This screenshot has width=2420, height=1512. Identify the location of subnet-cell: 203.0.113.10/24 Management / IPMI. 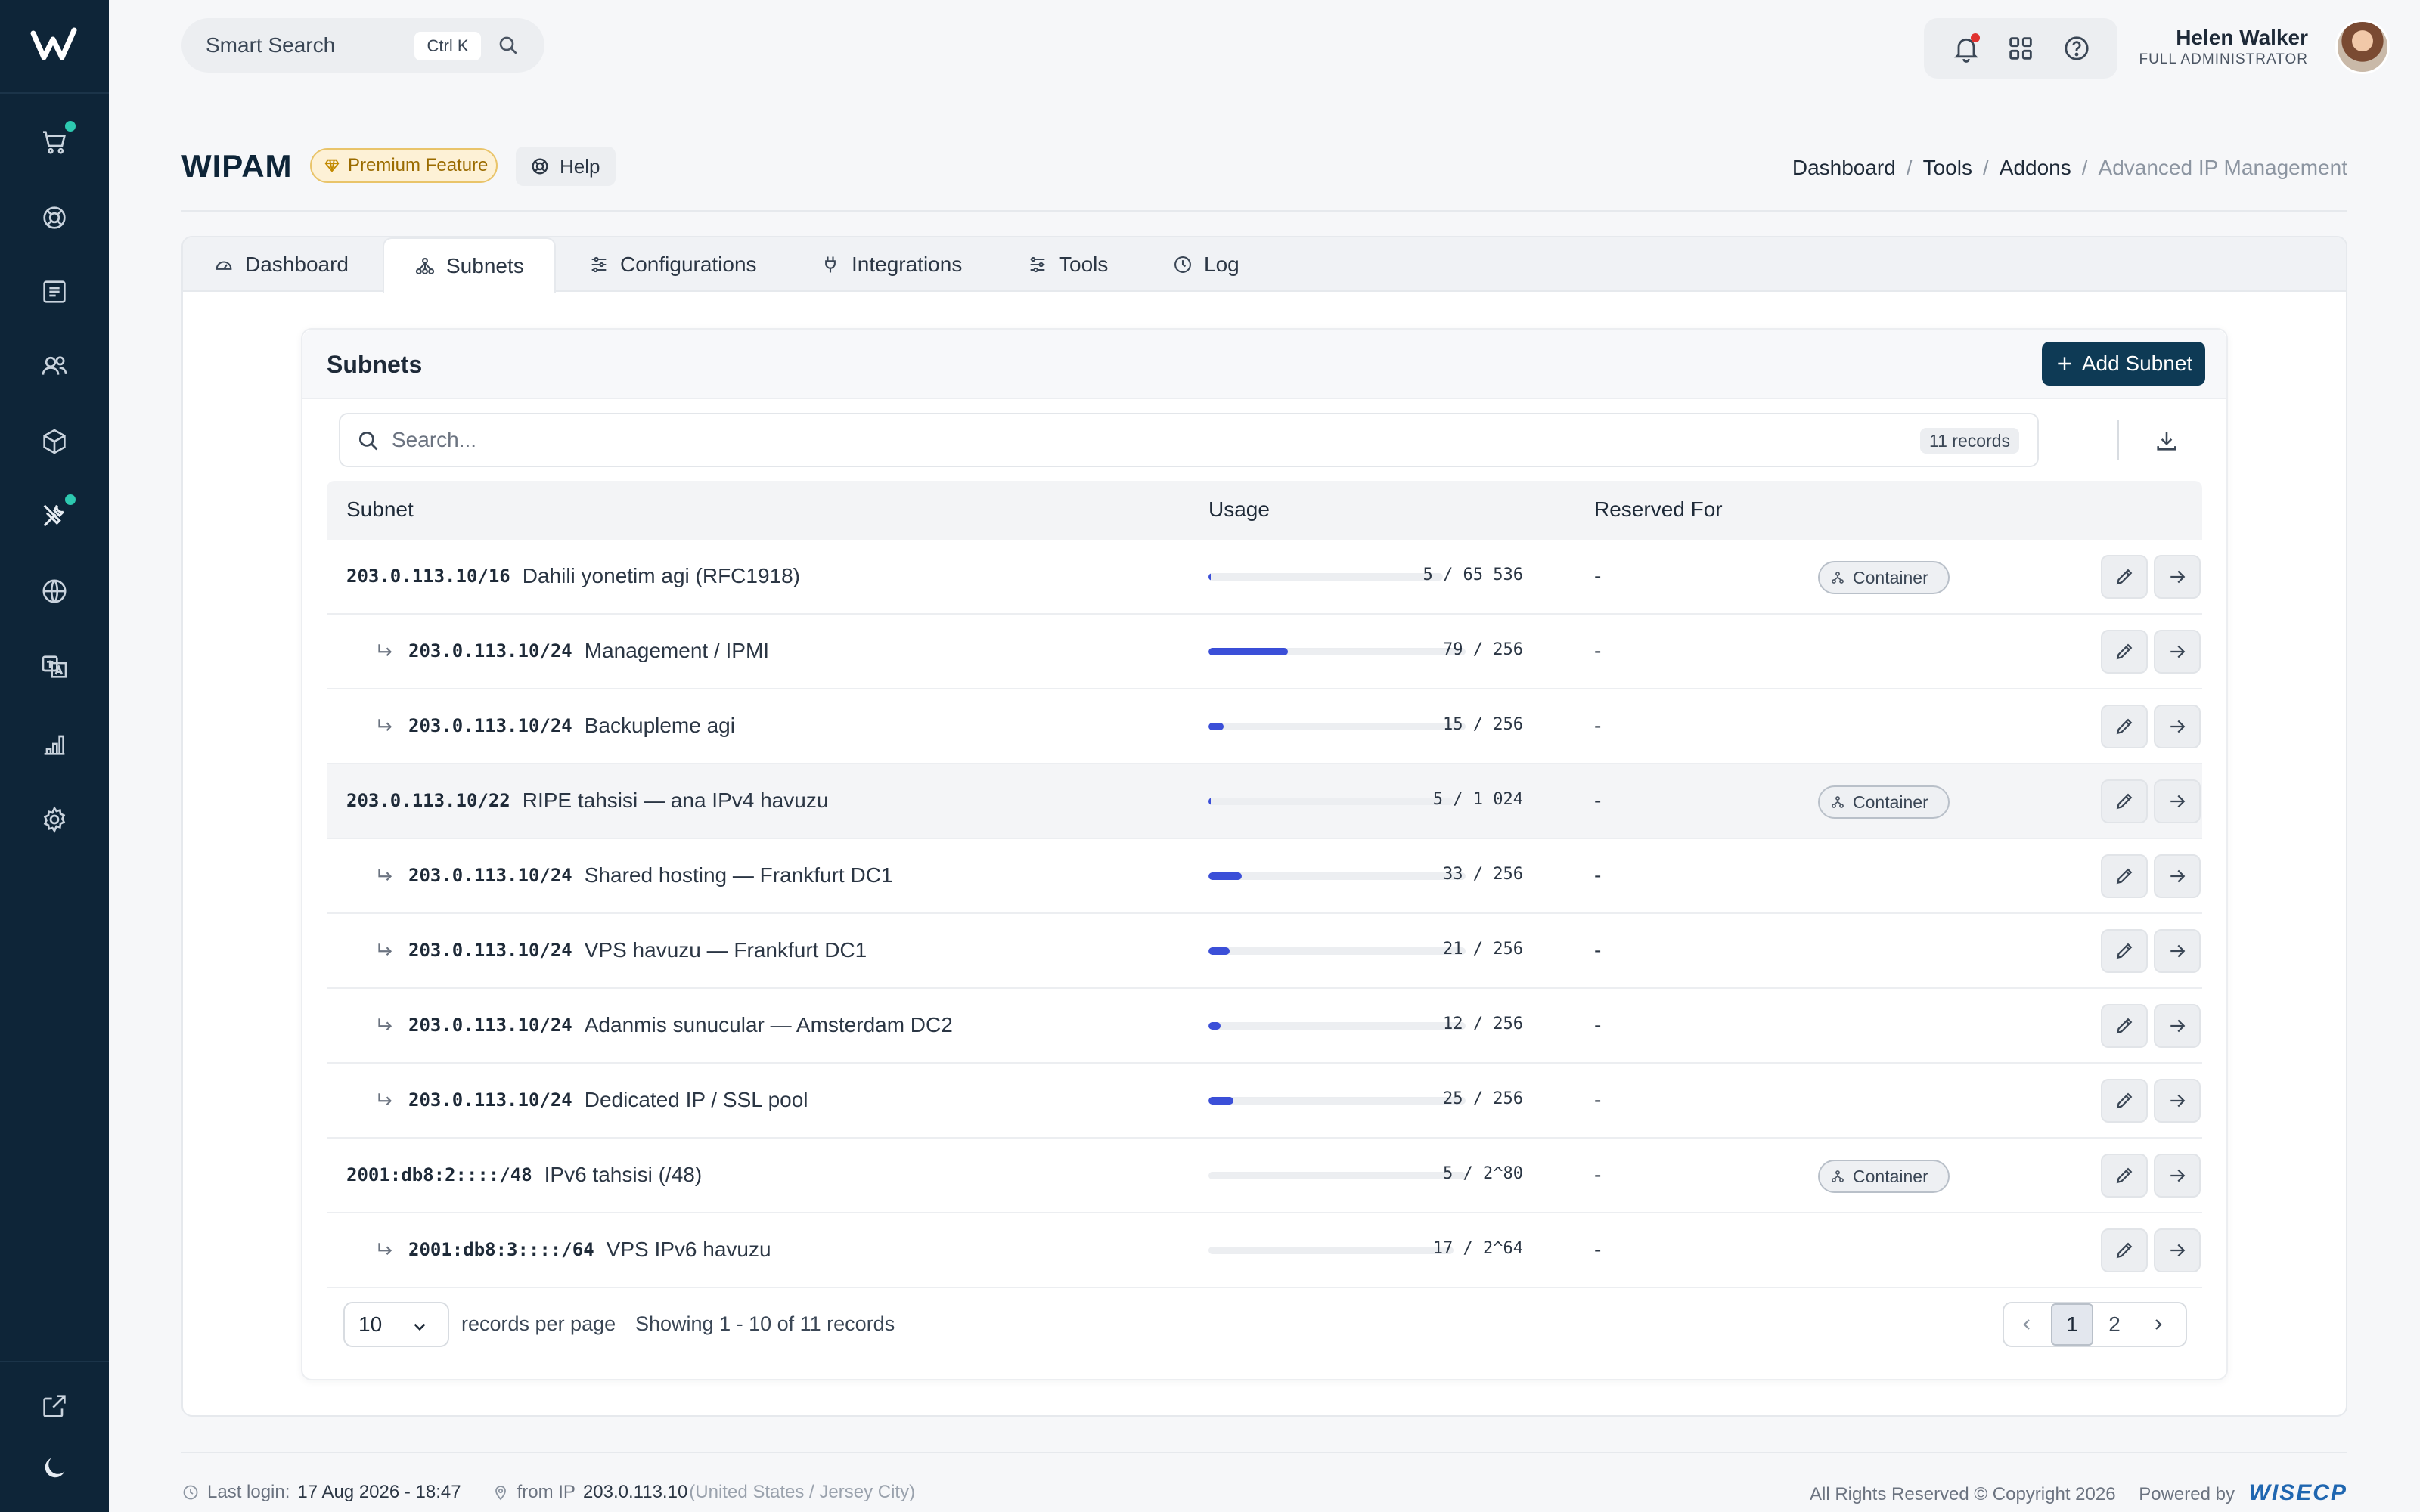
(571, 651).